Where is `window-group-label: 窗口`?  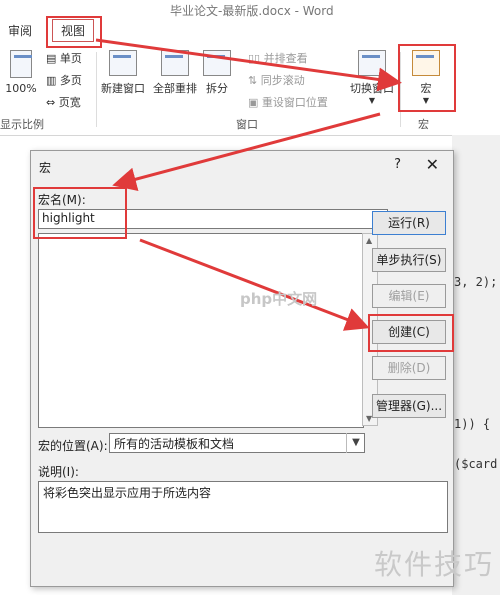
window-group-label: 窗口 is located at coordinates (247, 124).